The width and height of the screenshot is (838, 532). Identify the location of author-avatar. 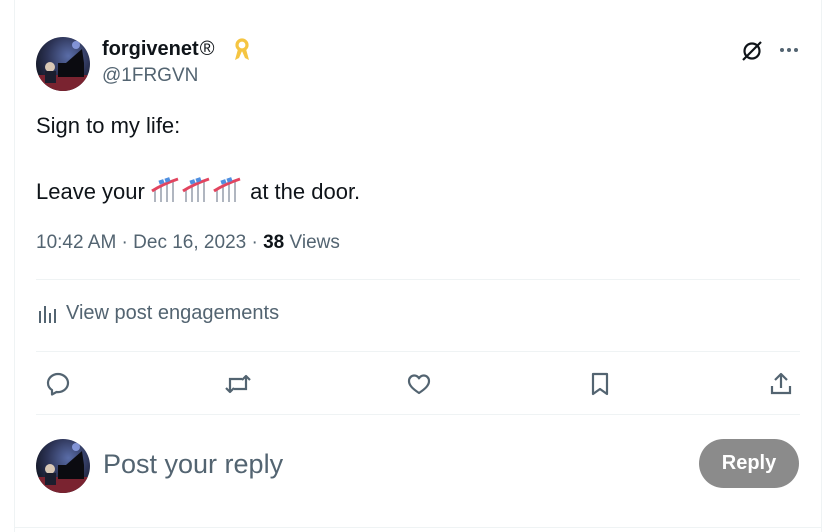
(63, 64).